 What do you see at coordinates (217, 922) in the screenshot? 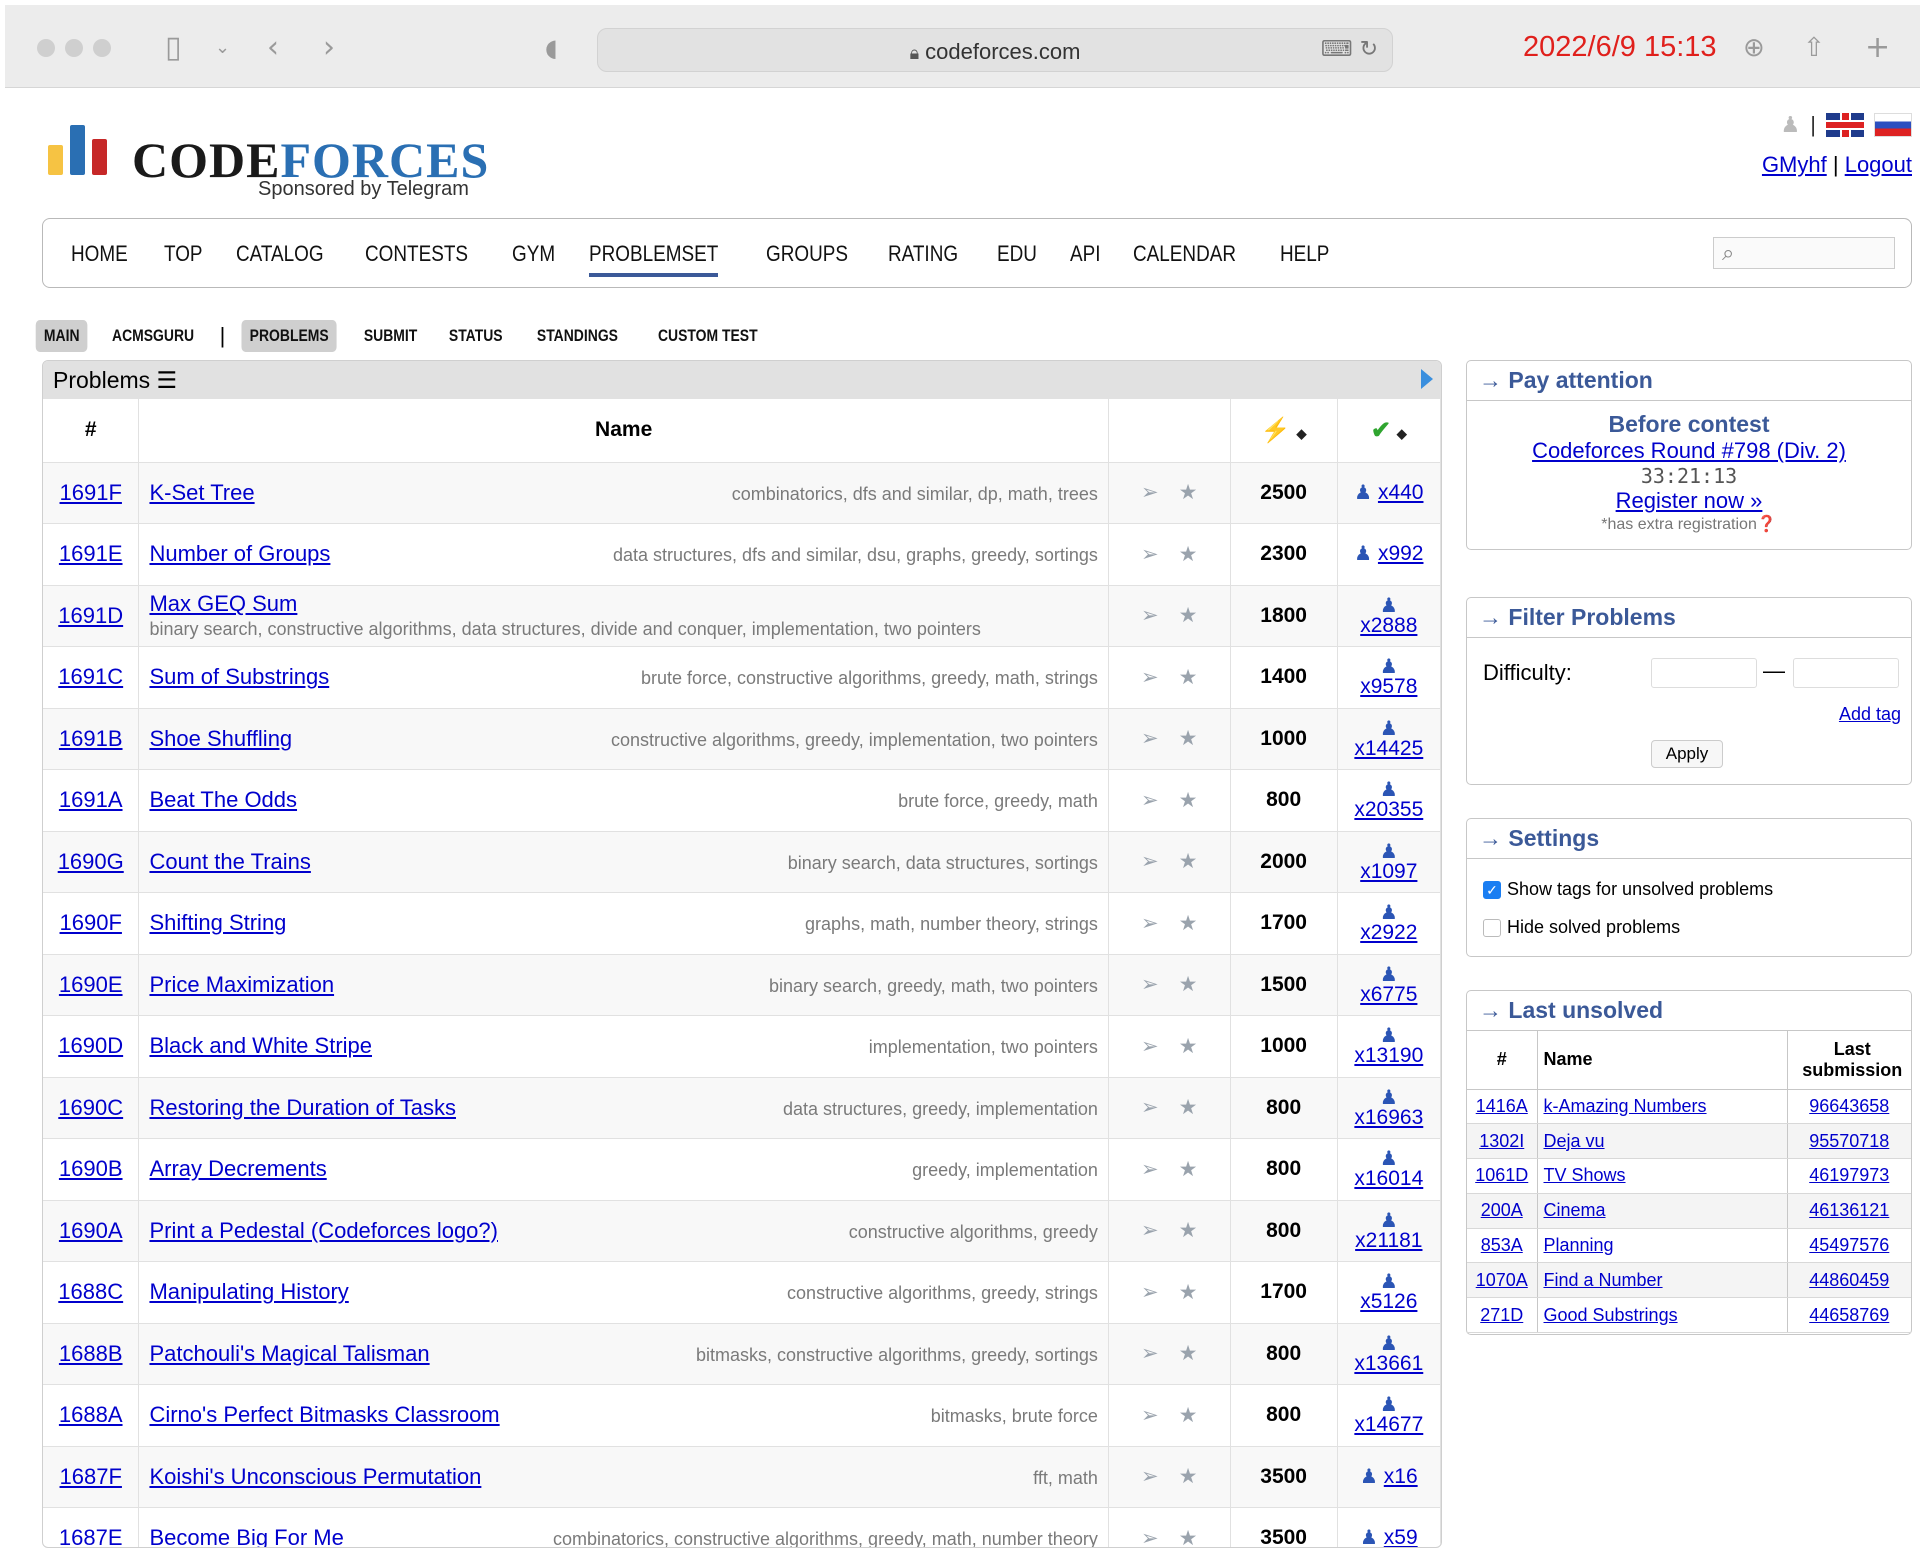
I see `problem-name-link: Shifting String` at bounding box center [217, 922].